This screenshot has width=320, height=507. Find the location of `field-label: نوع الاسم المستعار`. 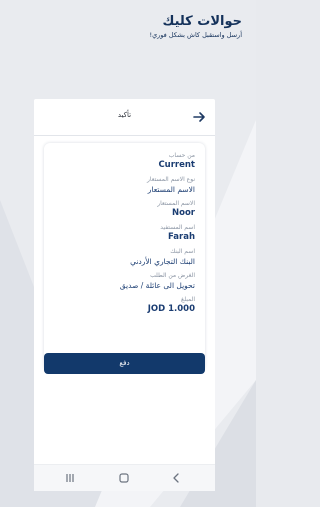

field-label: نوع الاسم المستعار is located at coordinates (170, 179).